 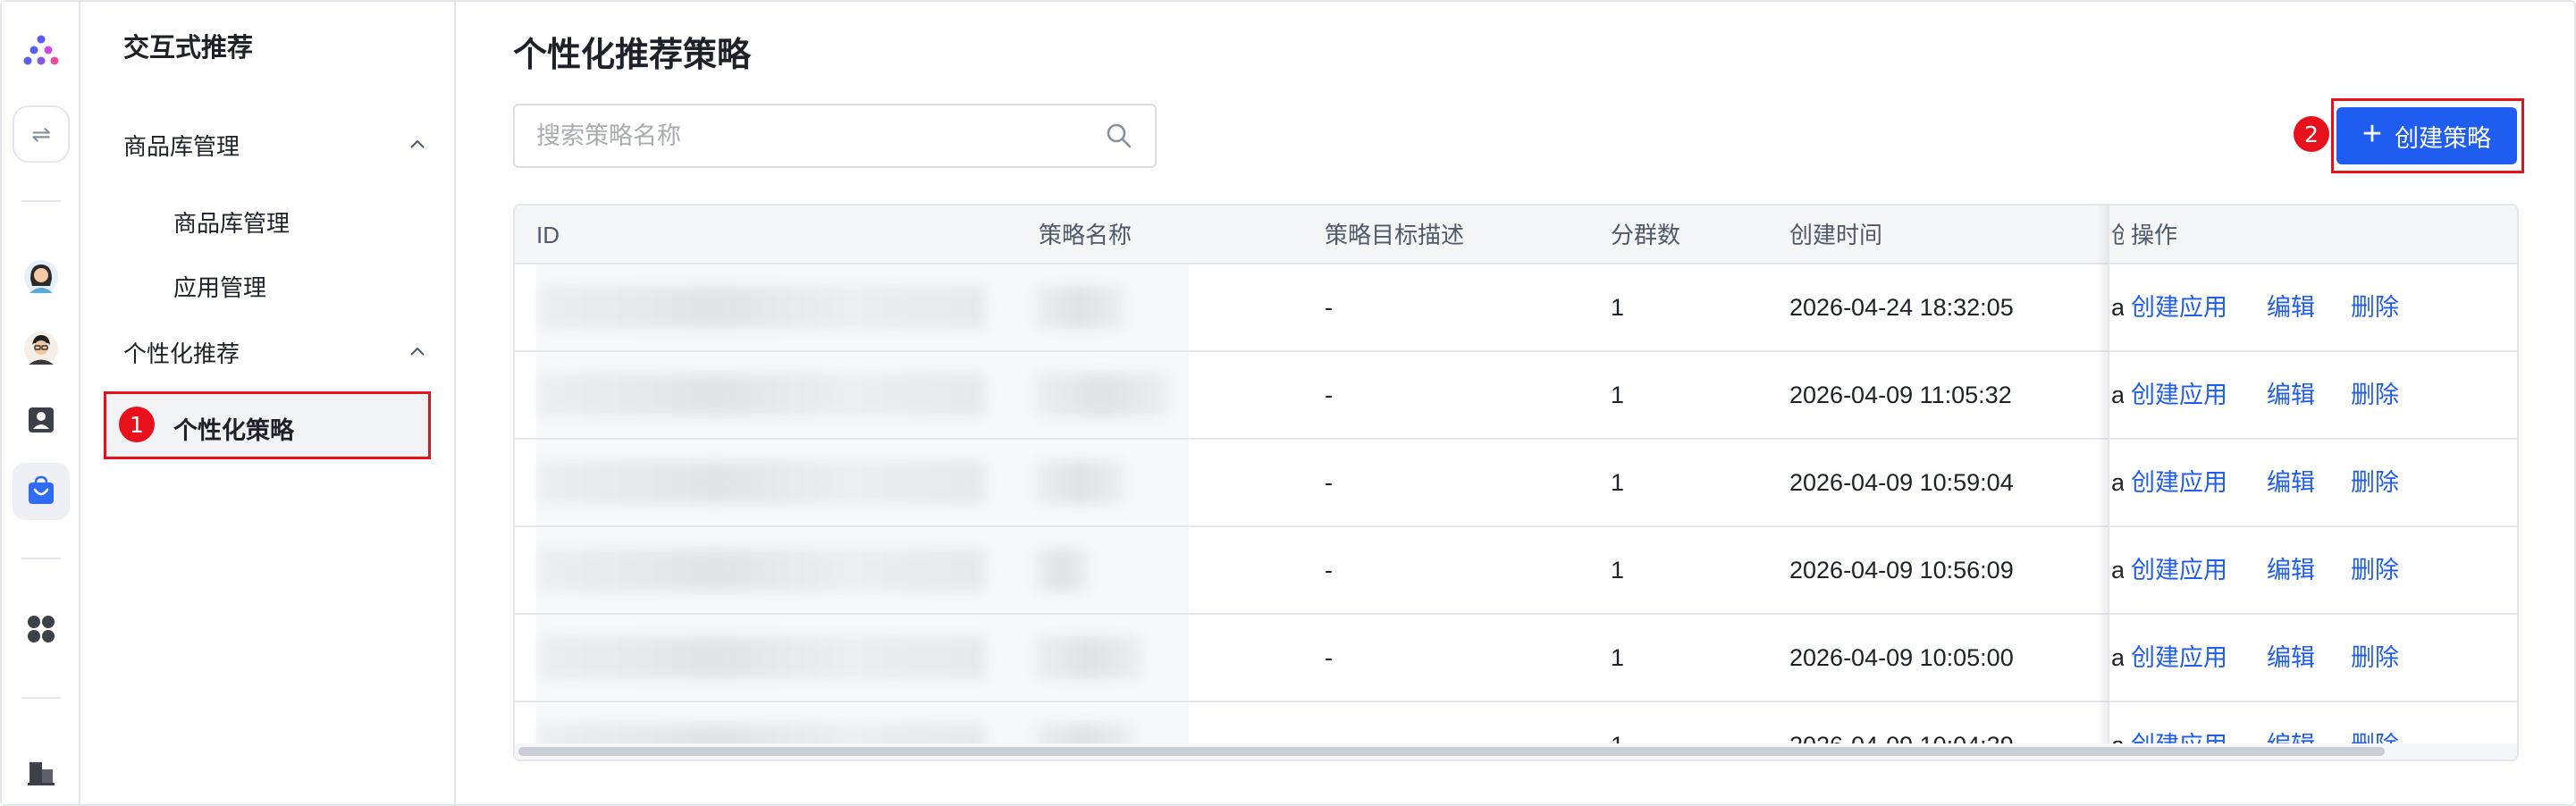 I want to click on column-header-name: 策略名称, so click(x=1085, y=235).